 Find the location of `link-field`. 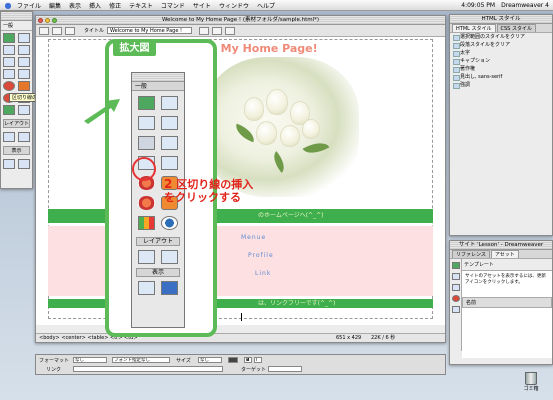

link-field is located at coordinates (148, 369).